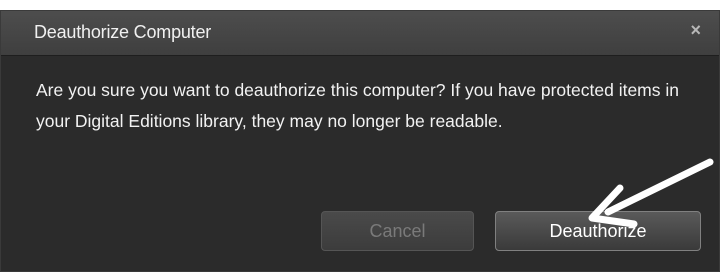 The image size is (724, 272). What do you see at coordinates (397, 231) in the screenshot?
I see `cancel-button: Cancel` at bounding box center [397, 231].